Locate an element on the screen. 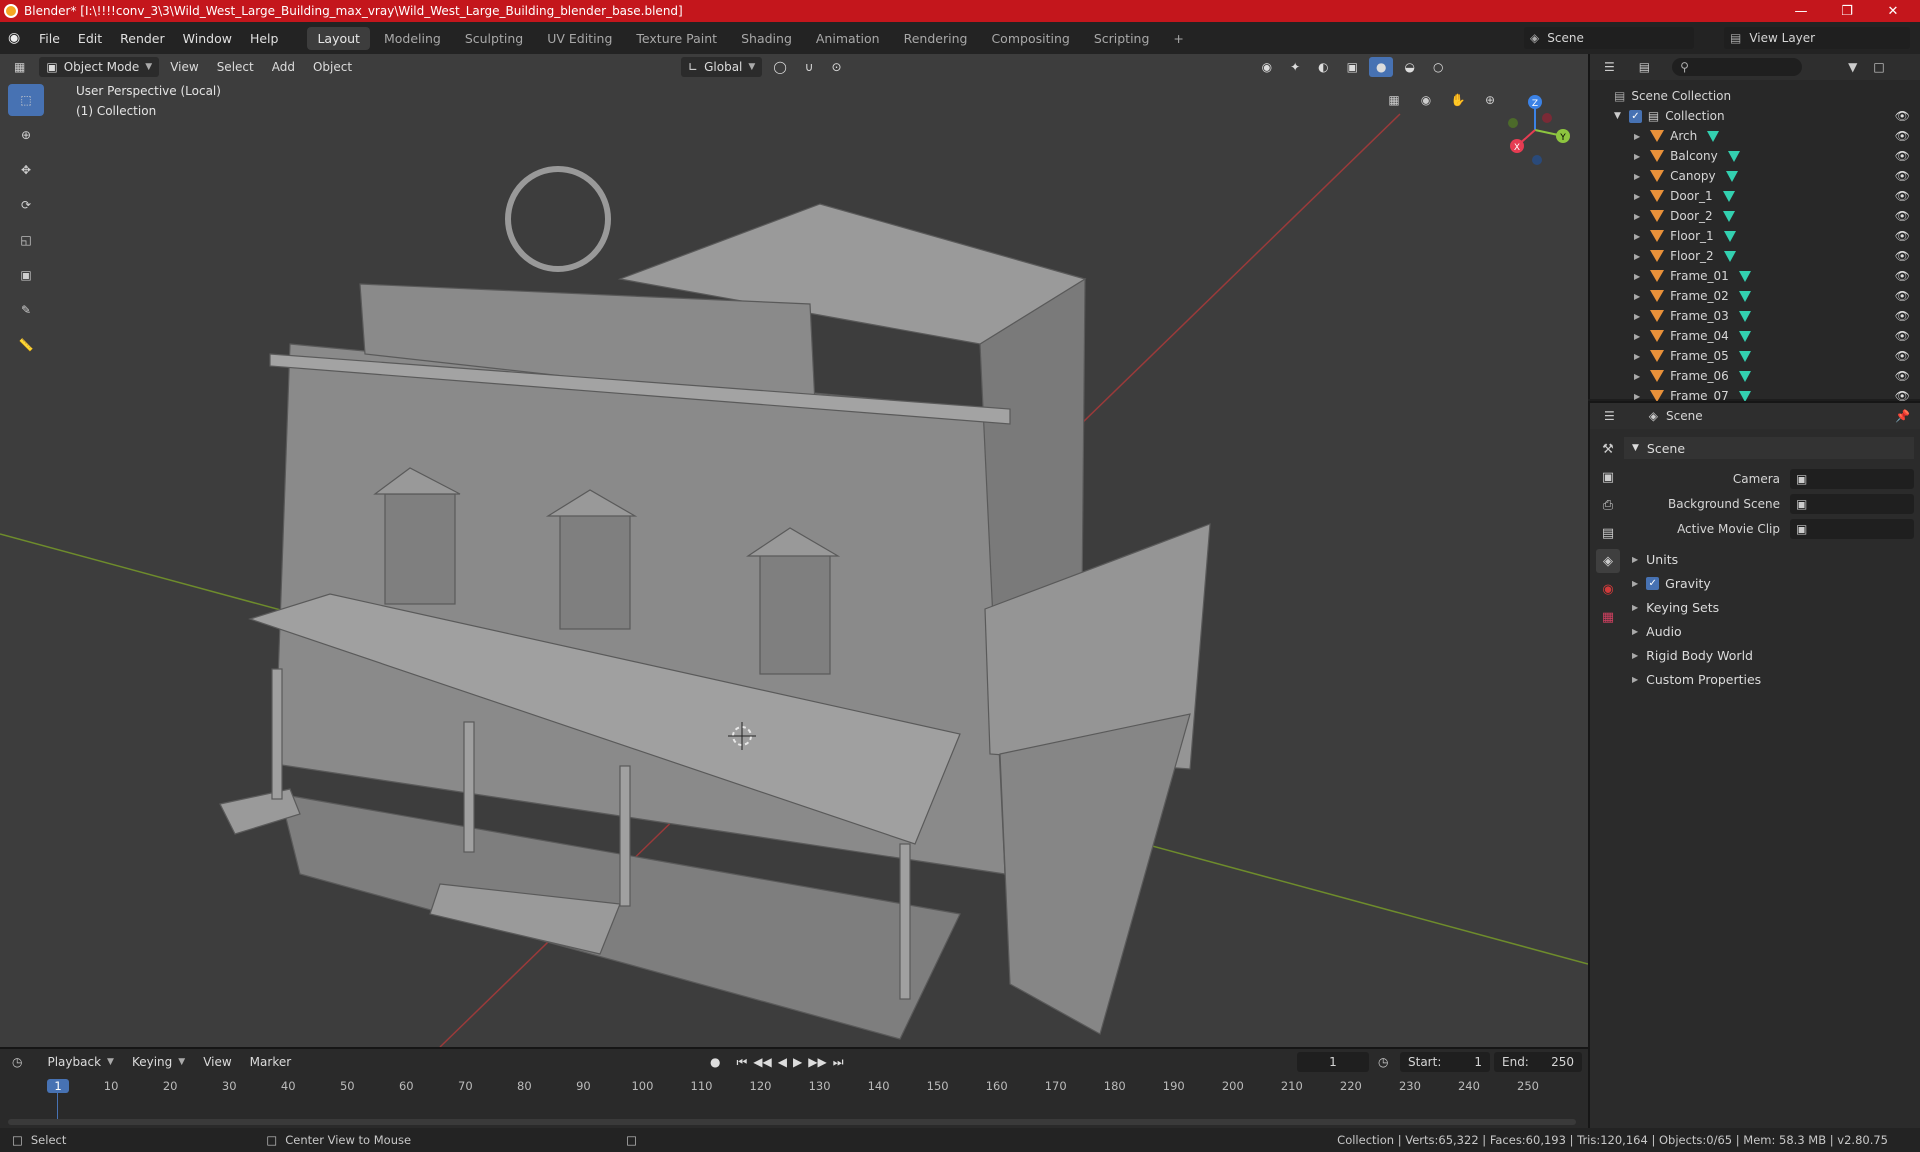  tab-modeling: Modeling is located at coordinates (412, 38).